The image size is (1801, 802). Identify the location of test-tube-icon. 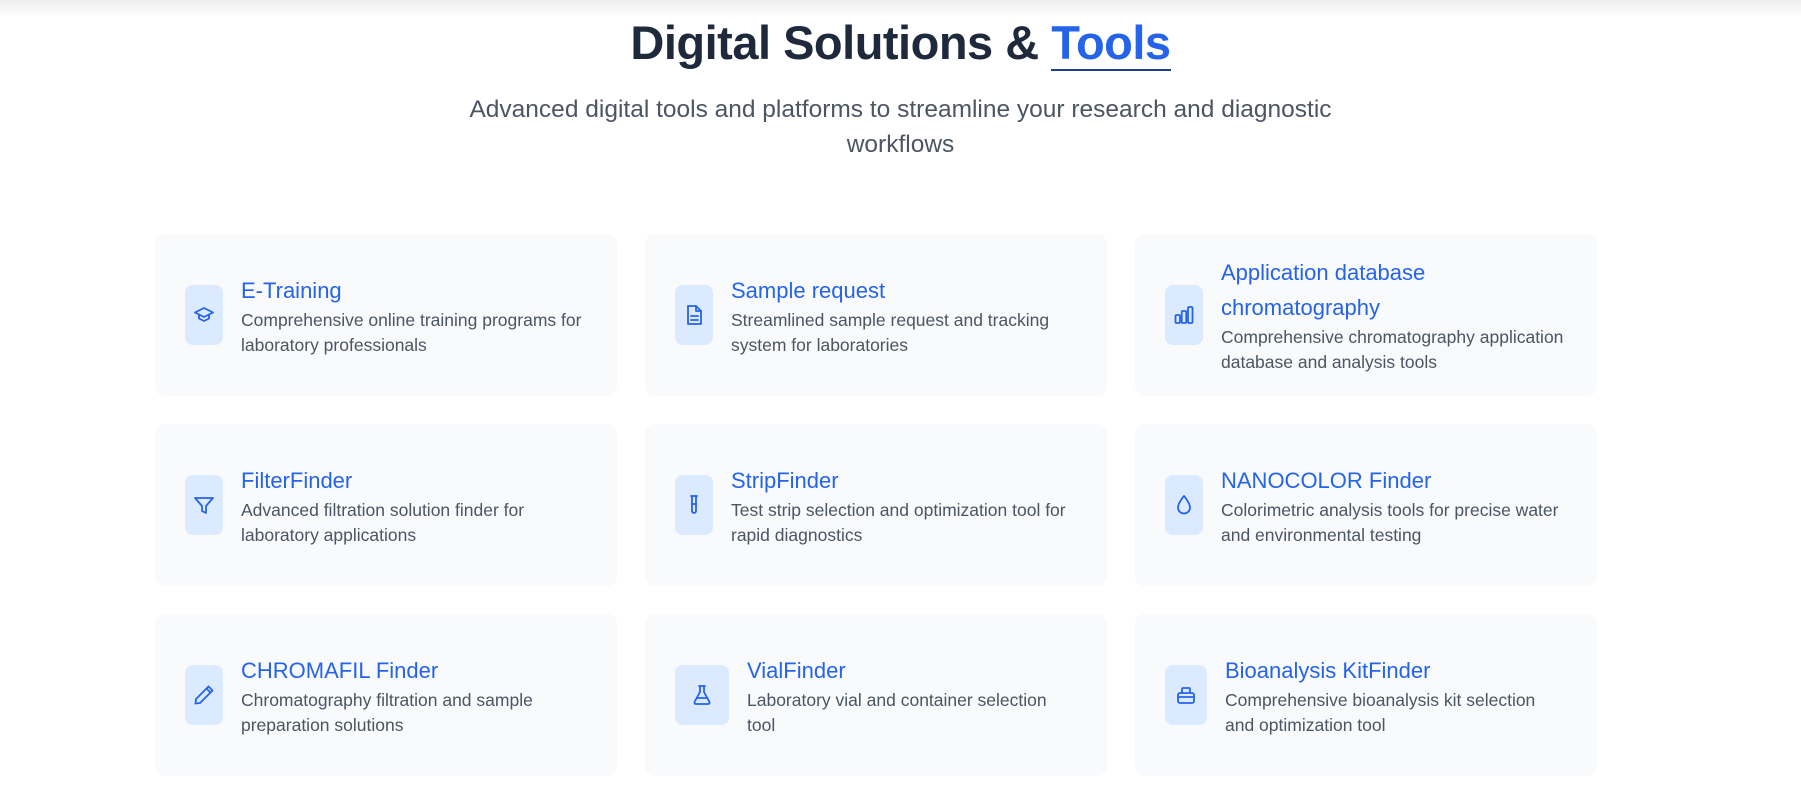
(694, 505).